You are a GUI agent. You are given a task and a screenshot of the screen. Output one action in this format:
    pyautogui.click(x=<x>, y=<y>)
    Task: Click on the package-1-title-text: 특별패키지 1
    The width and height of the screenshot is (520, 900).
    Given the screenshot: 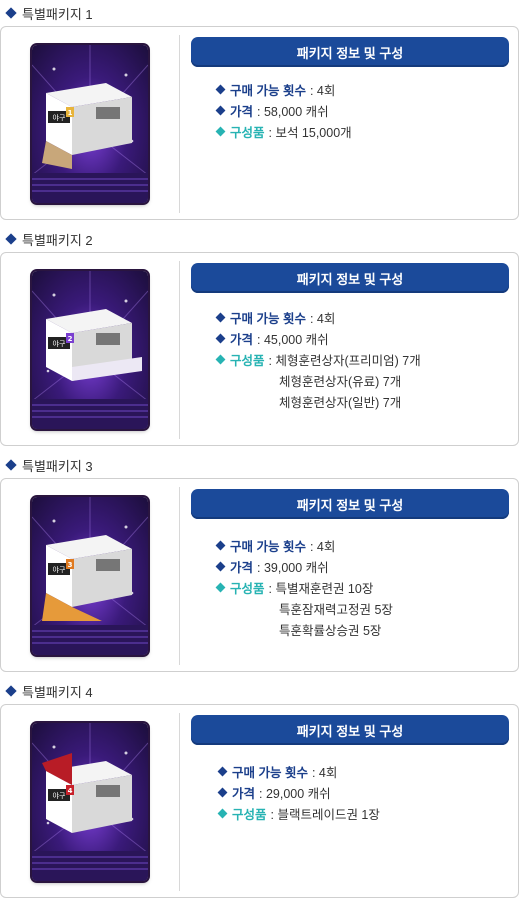 What is the action you would take?
    pyautogui.click(x=57, y=14)
    